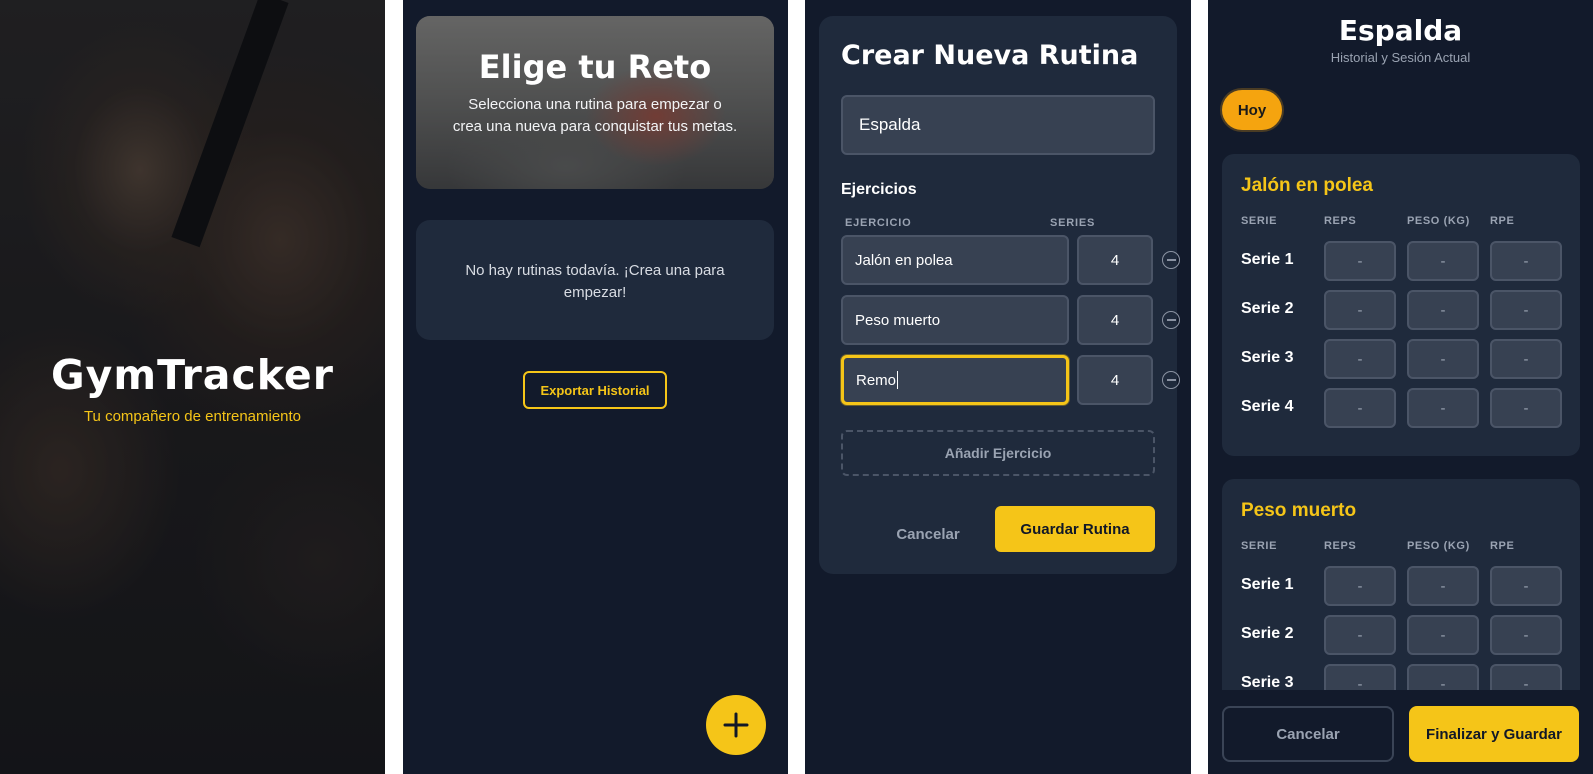  I want to click on today-tab: Hoy, so click(1252, 110).